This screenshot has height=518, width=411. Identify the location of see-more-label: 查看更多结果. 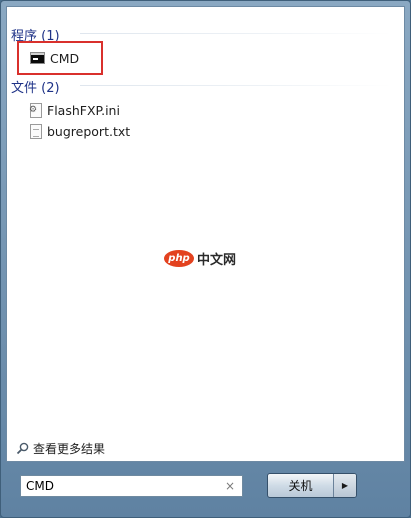
(69, 448).